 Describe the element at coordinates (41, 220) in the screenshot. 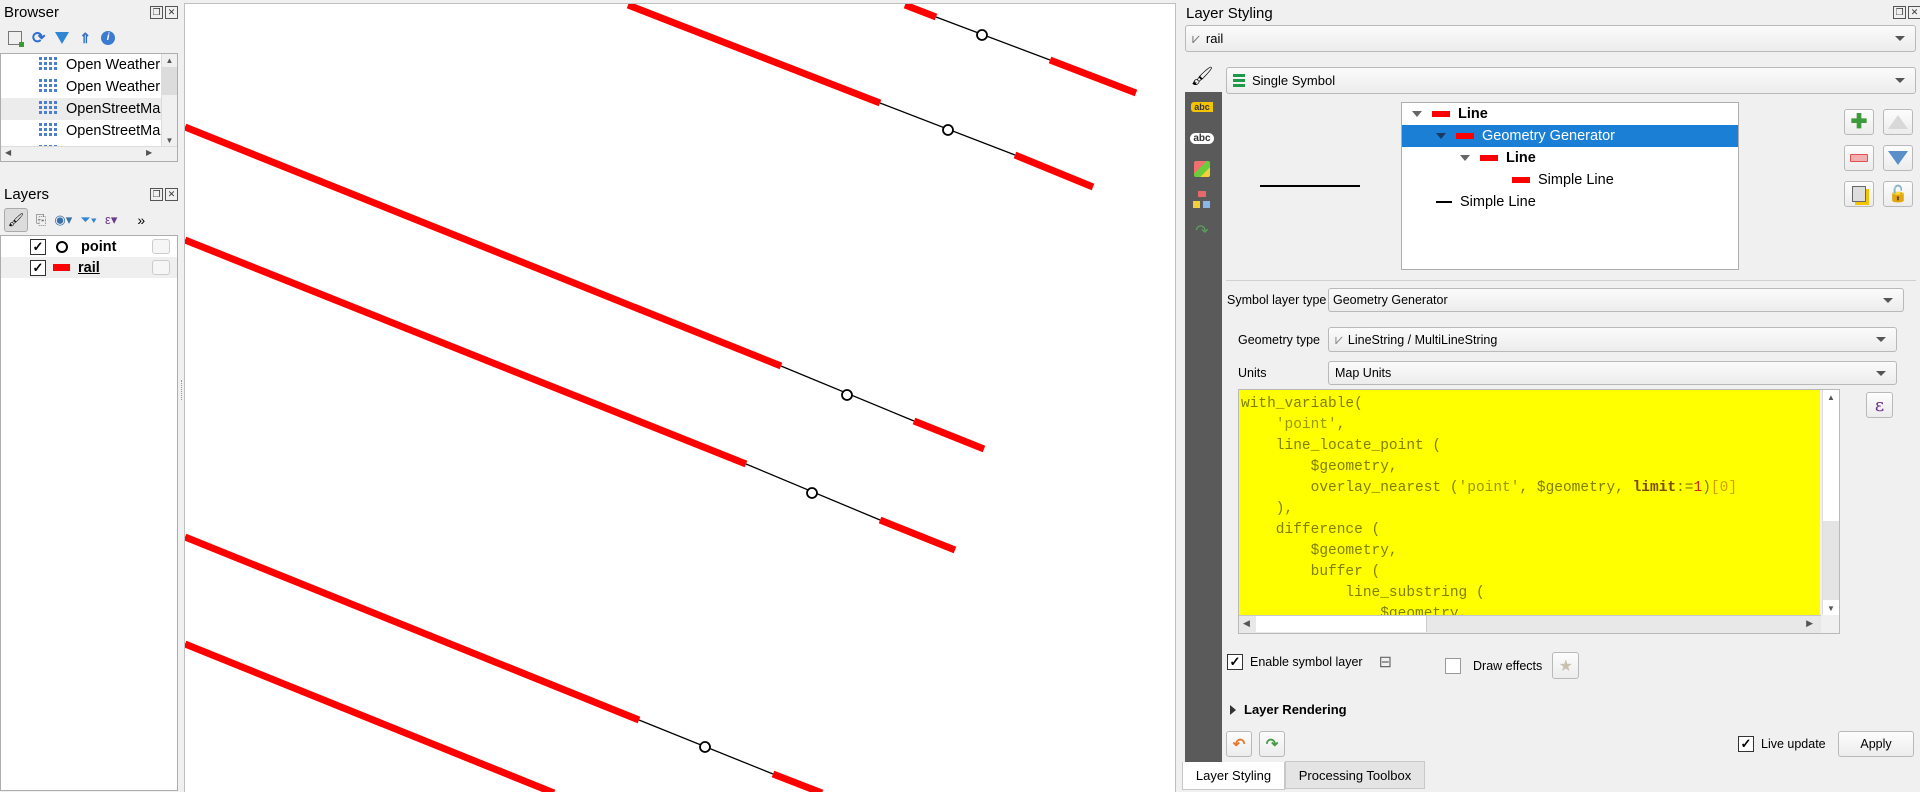

I see `add-group-icon: ⎘` at that location.